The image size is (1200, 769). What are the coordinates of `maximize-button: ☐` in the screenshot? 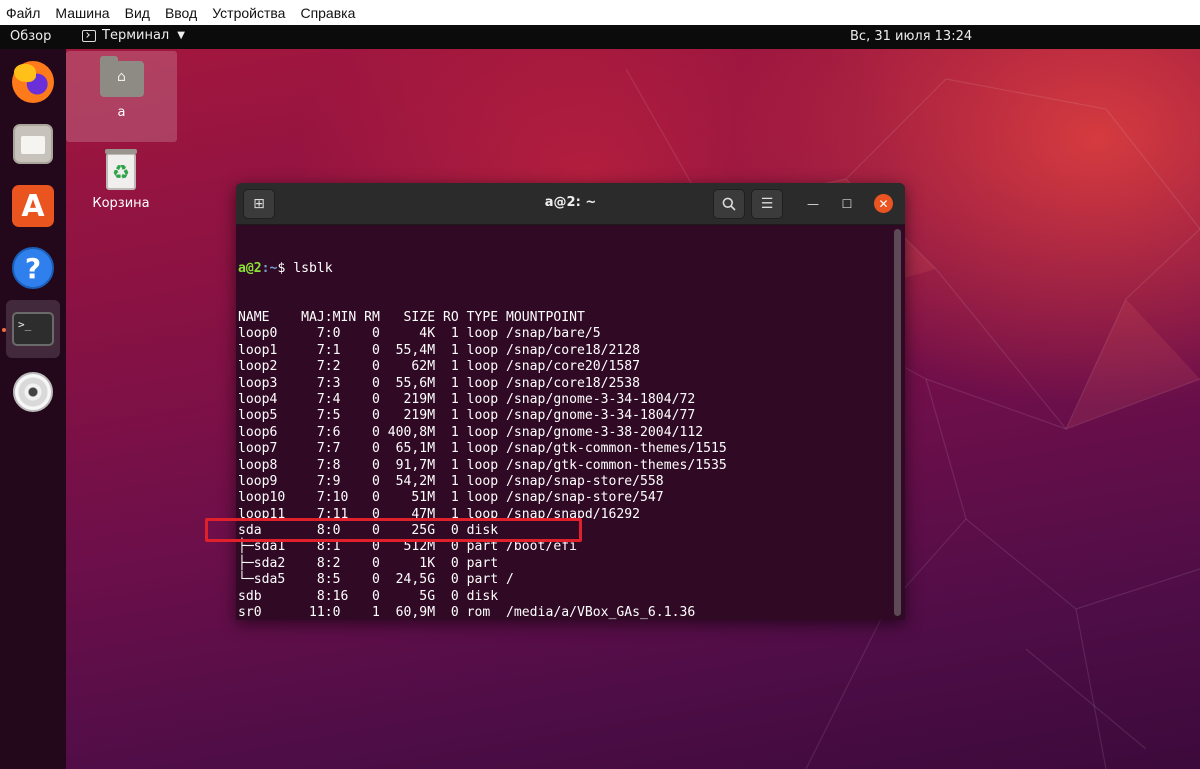 It's located at (847, 204).